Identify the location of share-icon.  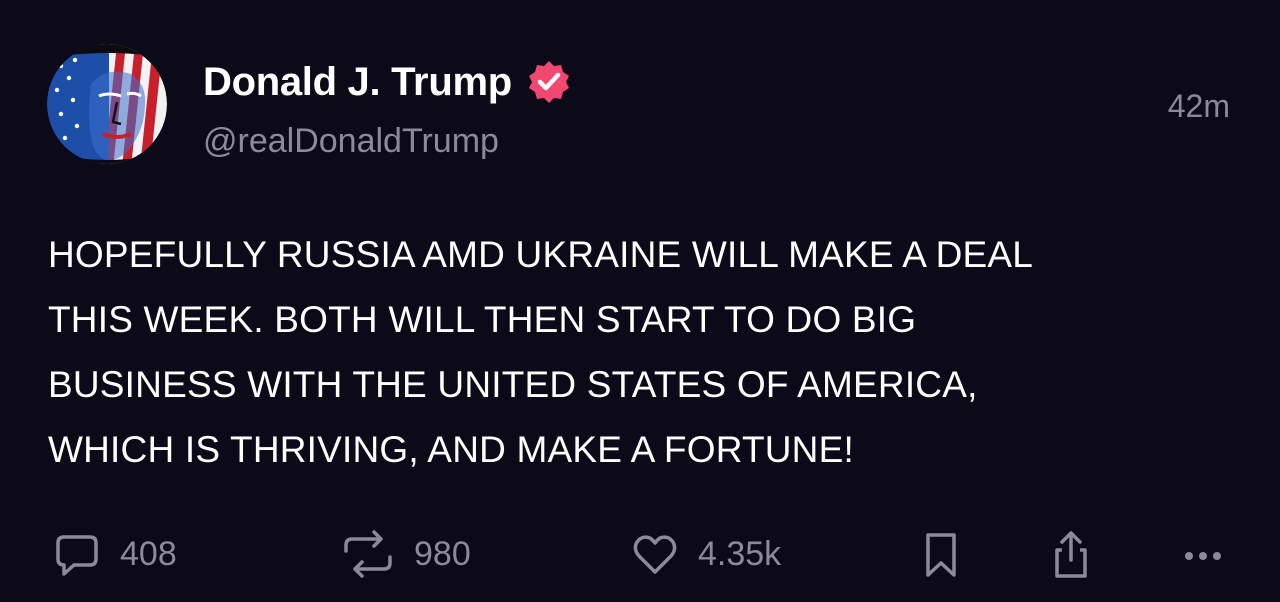
(1071, 554).